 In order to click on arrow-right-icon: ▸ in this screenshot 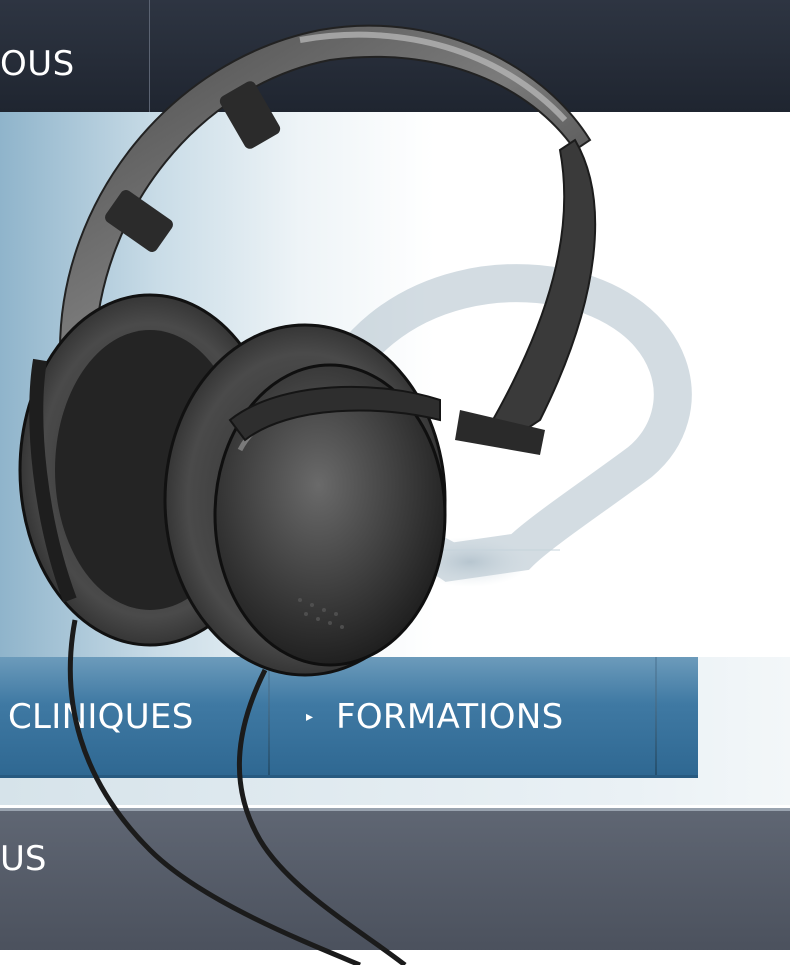, I will do `click(310, 717)`.